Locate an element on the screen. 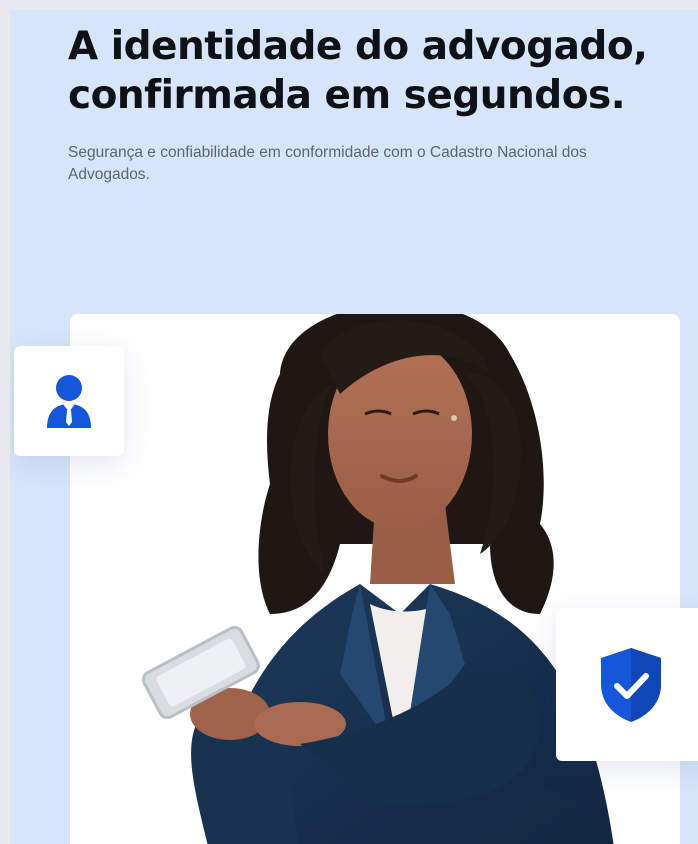 The image size is (698, 844). lawyer-user-badge is located at coordinates (69, 401).